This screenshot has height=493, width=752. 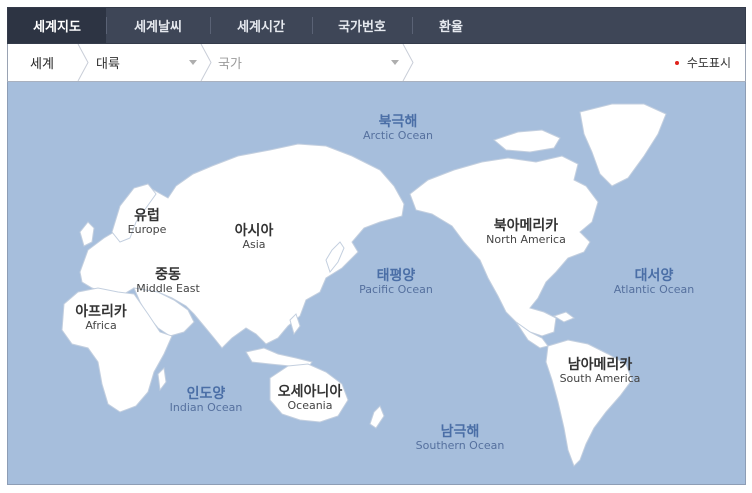 I want to click on continent-label-north-america: 북아메리카 North America, so click(x=526, y=232).